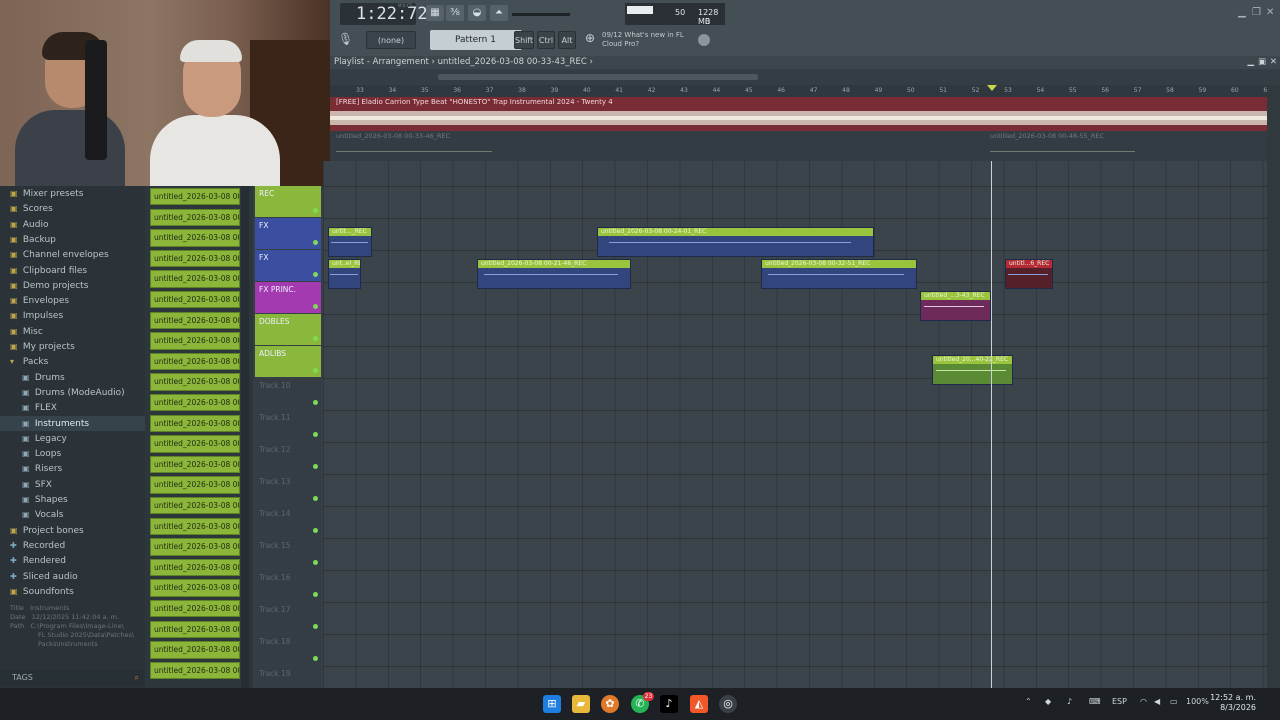 This screenshot has height=720, width=1280. I want to click on mic-record-icon: 🎙, so click(346, 40).